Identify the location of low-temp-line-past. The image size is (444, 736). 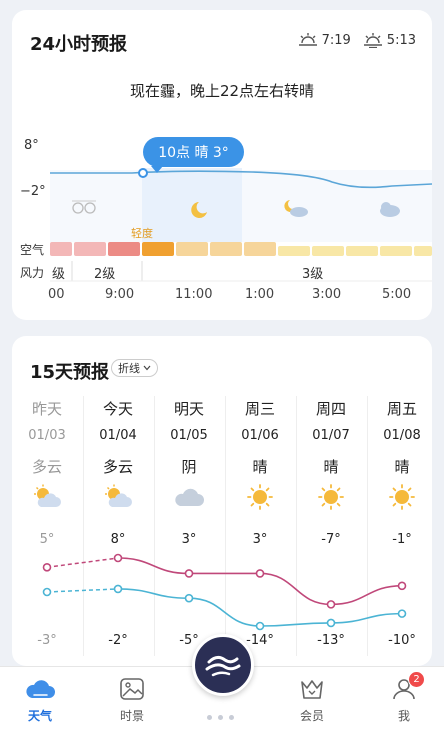
(82, 590).